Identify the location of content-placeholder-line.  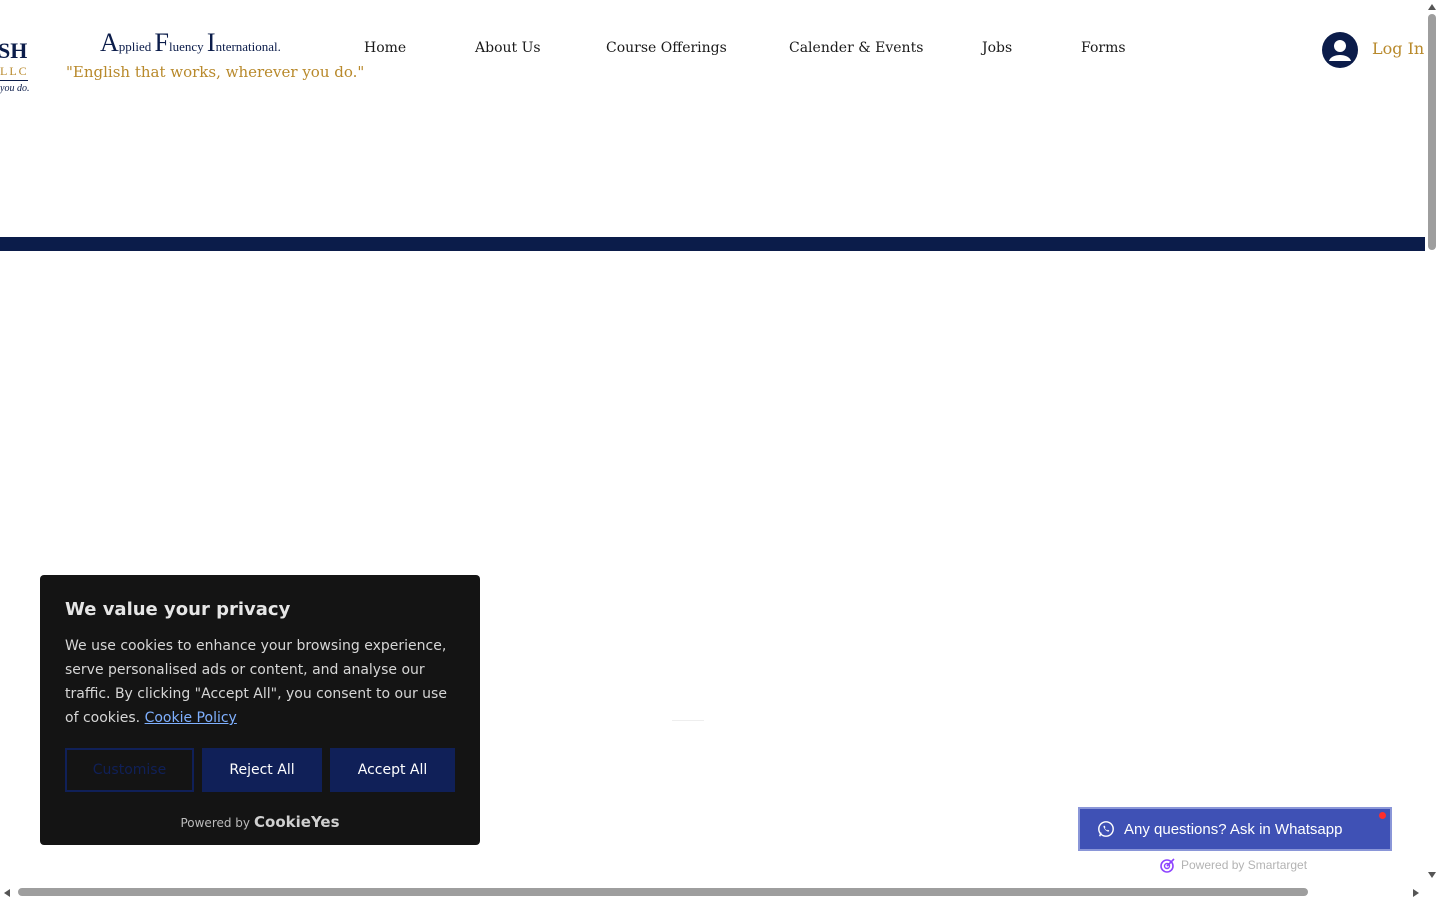
(688, 720).